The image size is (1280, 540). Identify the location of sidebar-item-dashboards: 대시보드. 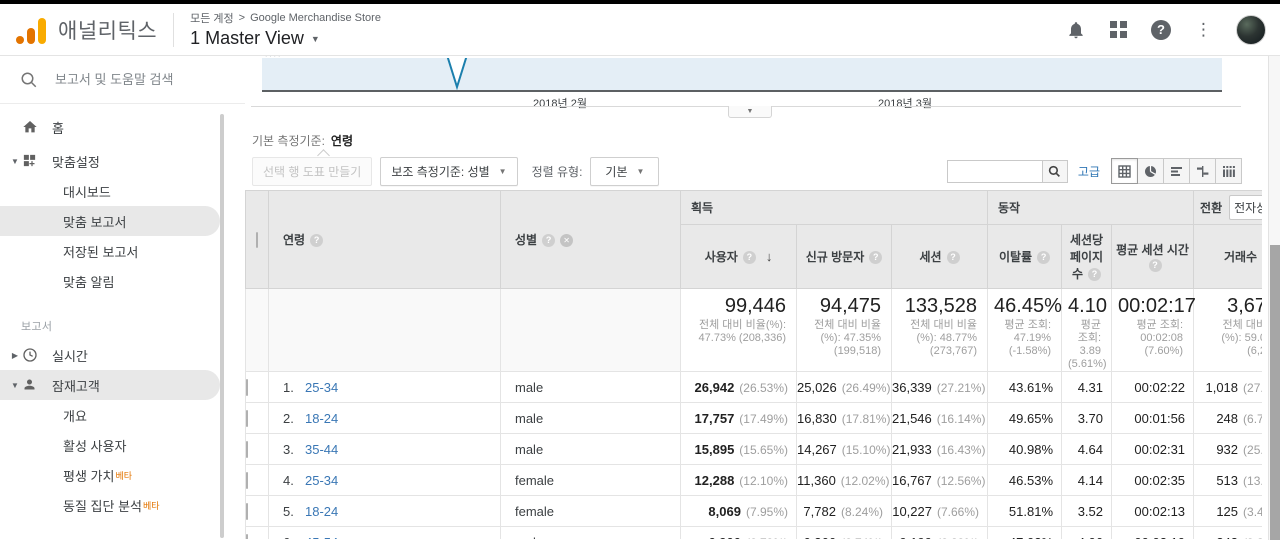
(122, 191).